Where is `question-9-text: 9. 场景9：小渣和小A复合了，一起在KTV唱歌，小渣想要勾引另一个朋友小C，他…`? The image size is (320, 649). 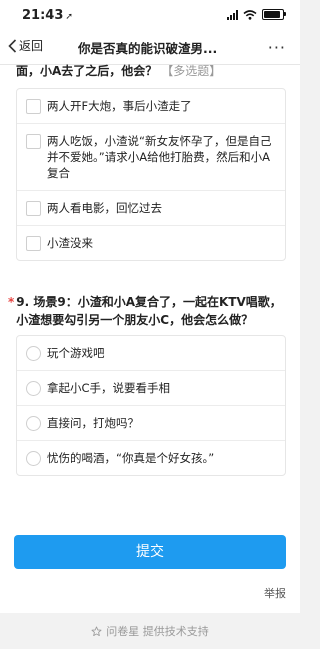
question-9-text: 9. 场景9：小渣和小A复合了，一起在KTV唱歌，小渣想要勾引另一个朋友小C，他… is located at coordinates (149, 311).